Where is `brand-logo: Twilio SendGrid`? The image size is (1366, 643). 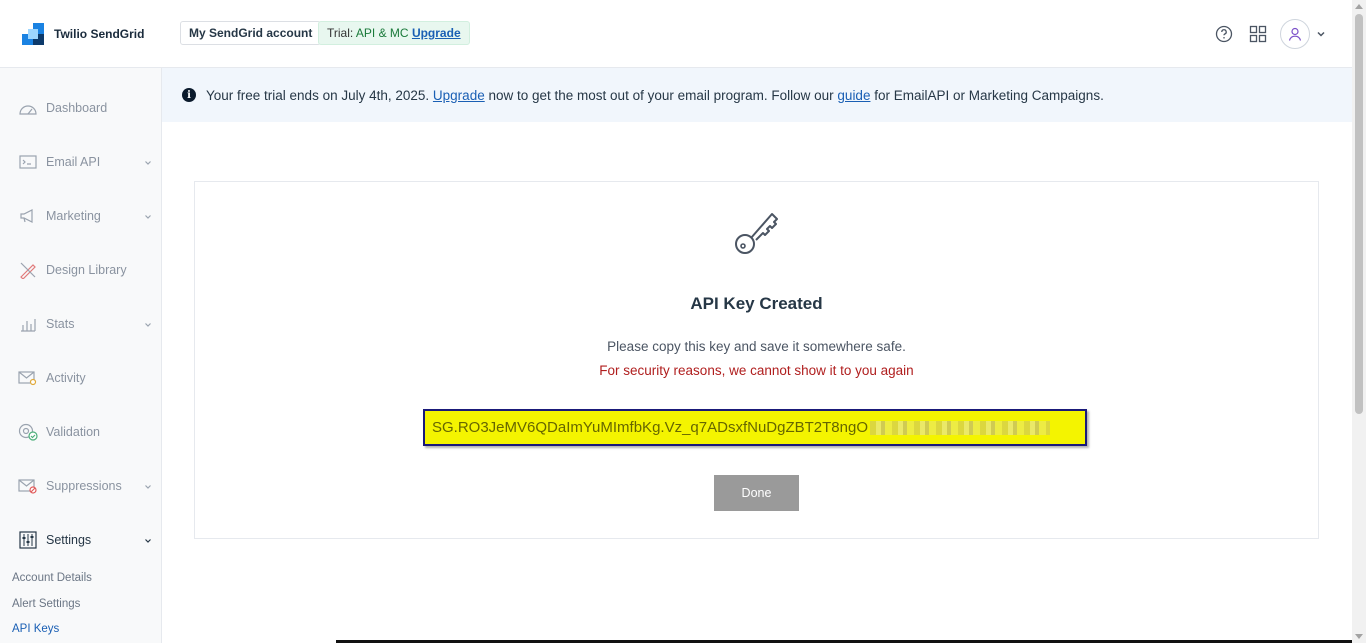 brand-logo: Twilio SendGrid is located at coordinates (83, 34).